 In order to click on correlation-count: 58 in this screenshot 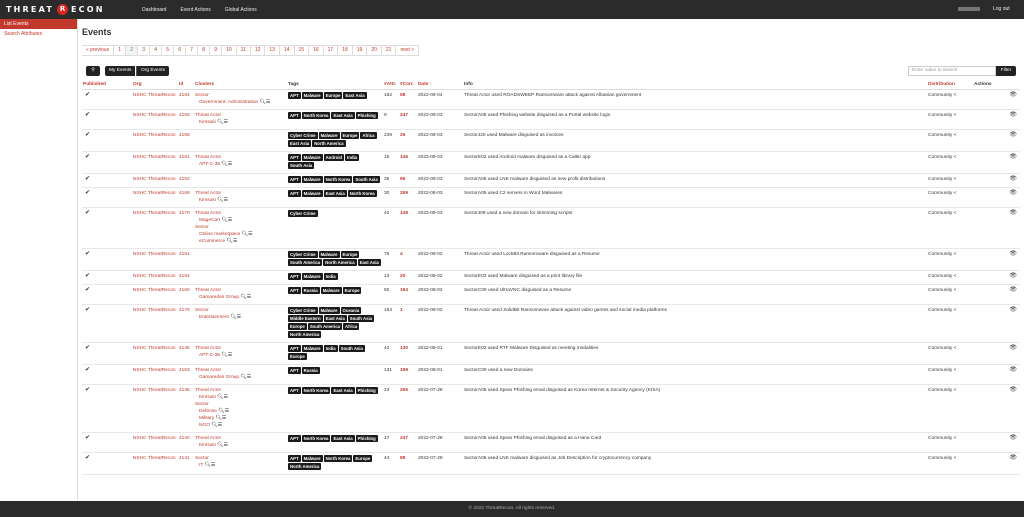, I will do `click(408, 99)`.